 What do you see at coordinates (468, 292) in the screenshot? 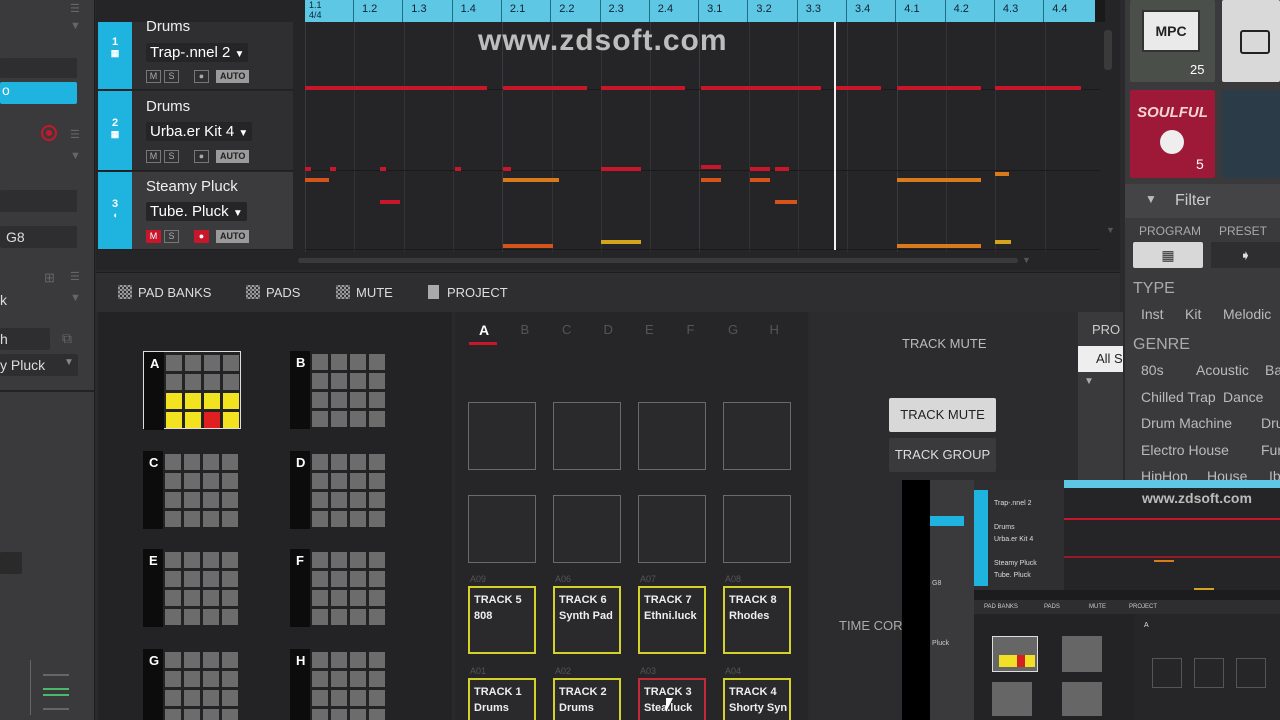
I see `tab-project: PROJECT` at bounding box center [468, 292].